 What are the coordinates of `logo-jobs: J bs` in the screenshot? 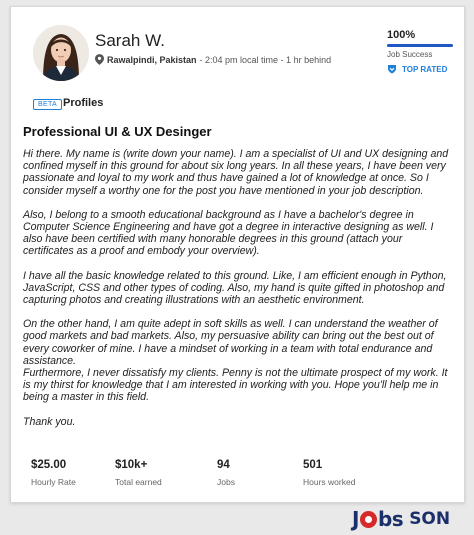 It's located at (378, 519).